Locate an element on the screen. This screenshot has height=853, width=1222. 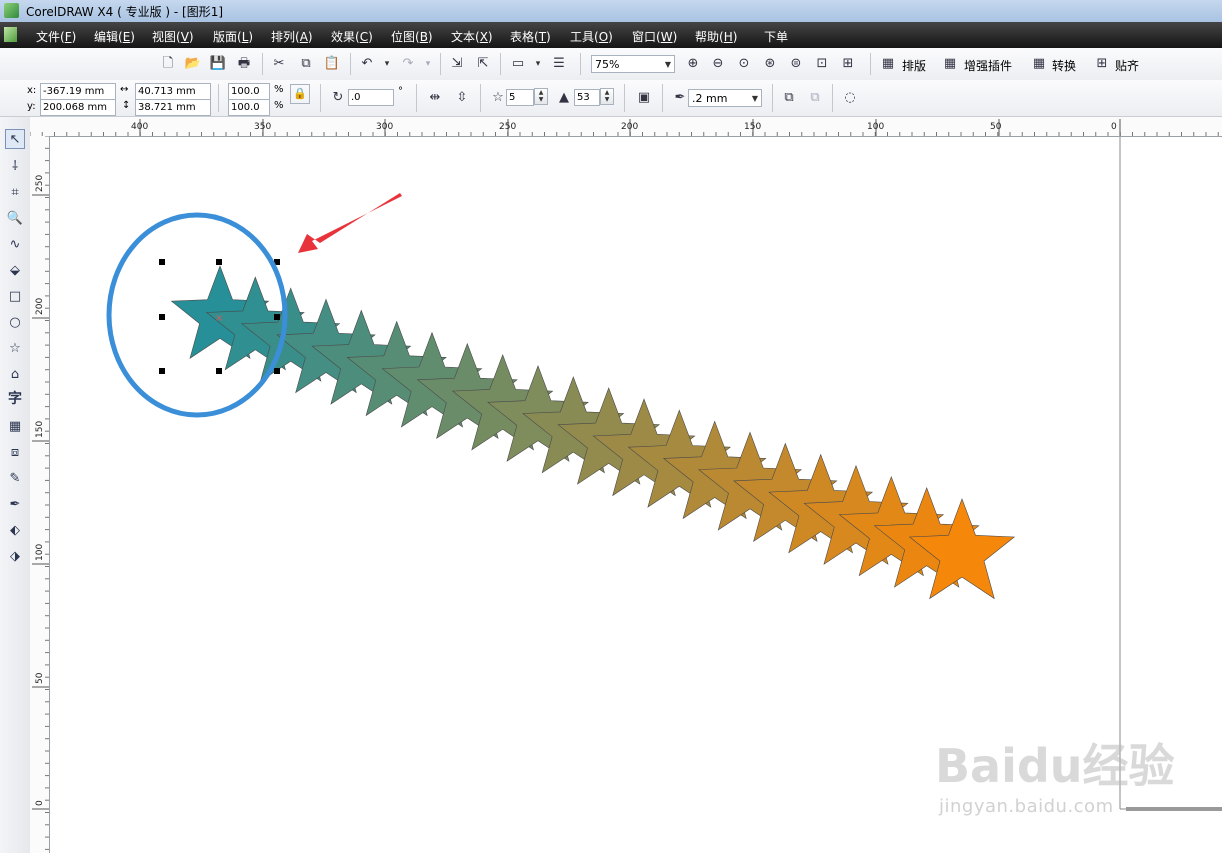
save-icon: 💾 is located at coordinates (218, 64).